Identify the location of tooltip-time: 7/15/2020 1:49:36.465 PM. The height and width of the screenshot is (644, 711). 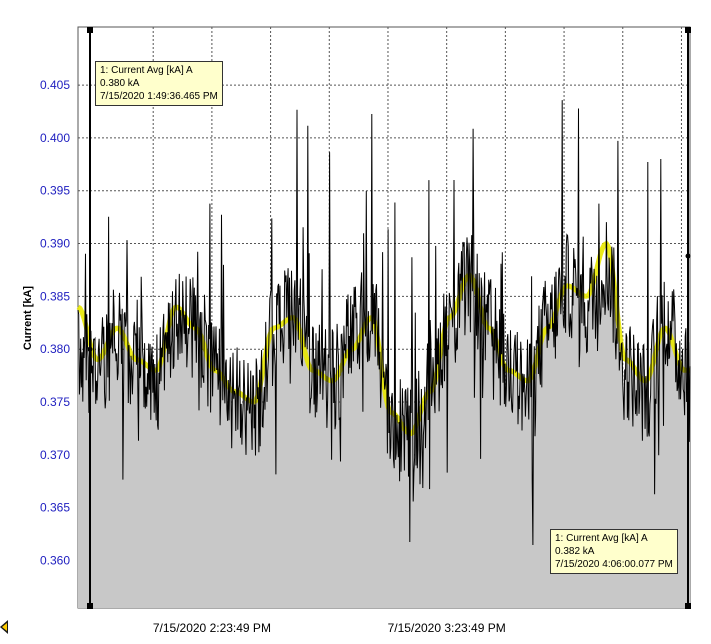
(159, 96).